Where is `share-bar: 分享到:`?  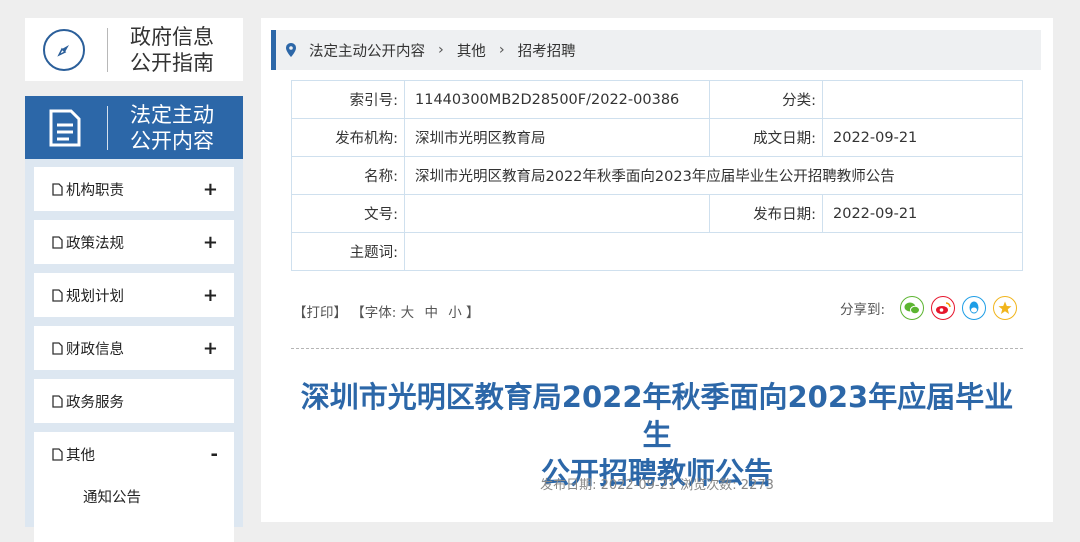
share-bar: 分享到: is located at coordinates (929, 308).